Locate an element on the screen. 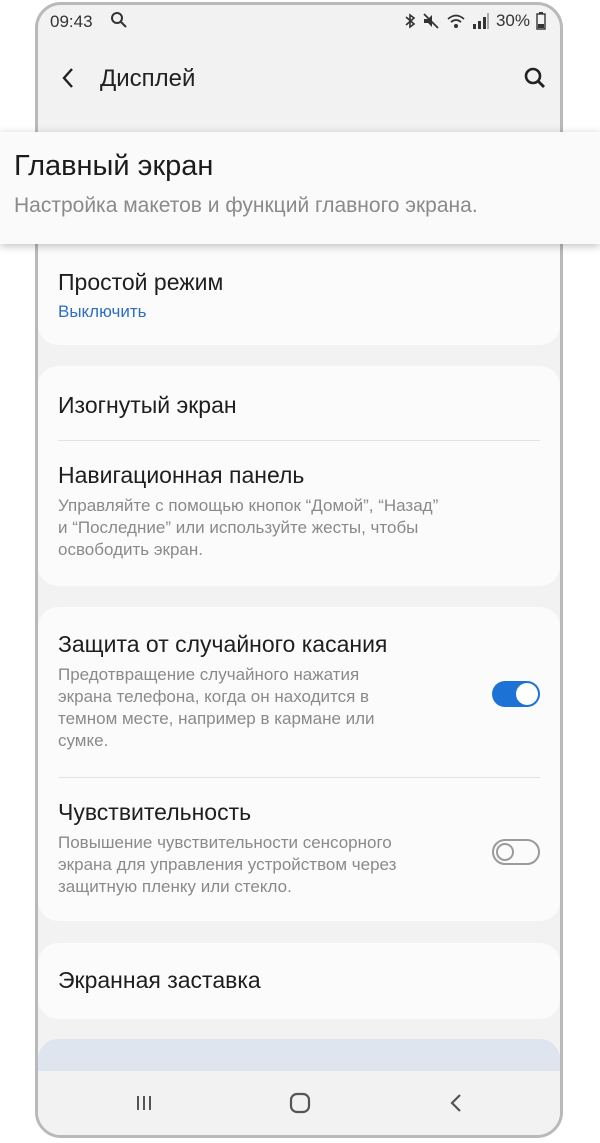 The height and width of the screenshot is (1143, 600). description-line: темном месте, например в кармане или is located at coordinates (216, 718).